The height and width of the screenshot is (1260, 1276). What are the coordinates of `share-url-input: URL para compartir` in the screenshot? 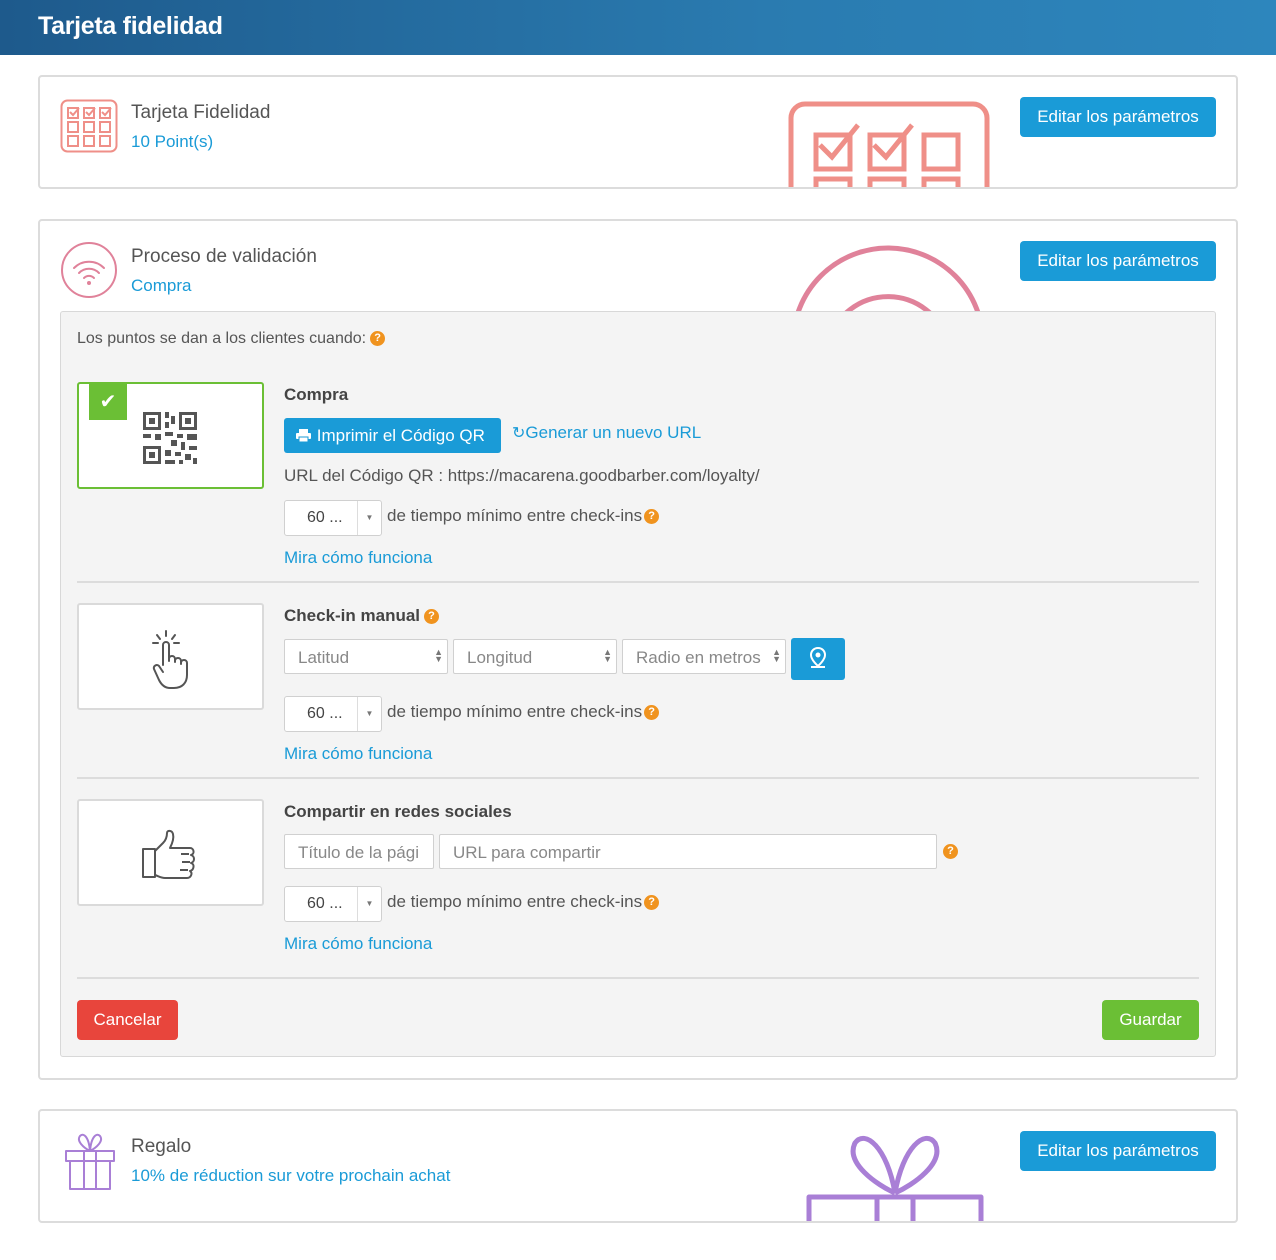 It's located at (688, 851).